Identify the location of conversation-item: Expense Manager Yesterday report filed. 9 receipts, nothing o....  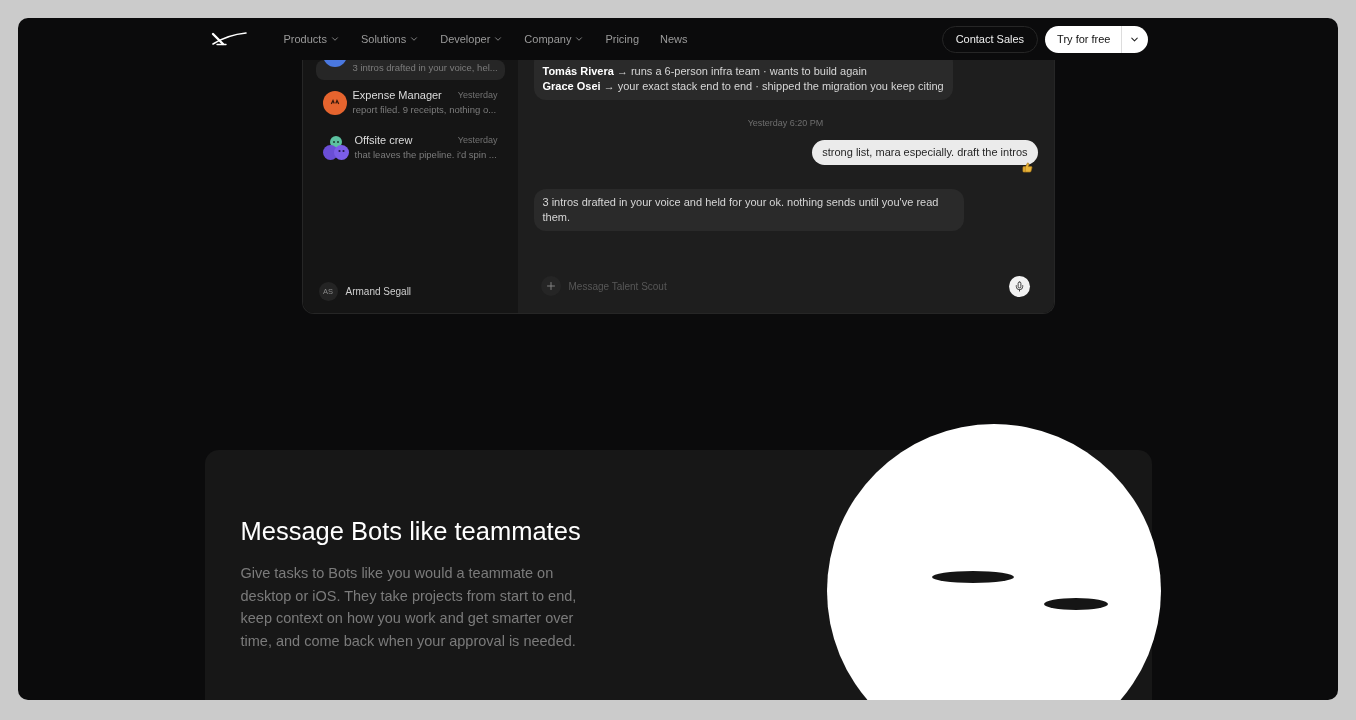
(410, 102).